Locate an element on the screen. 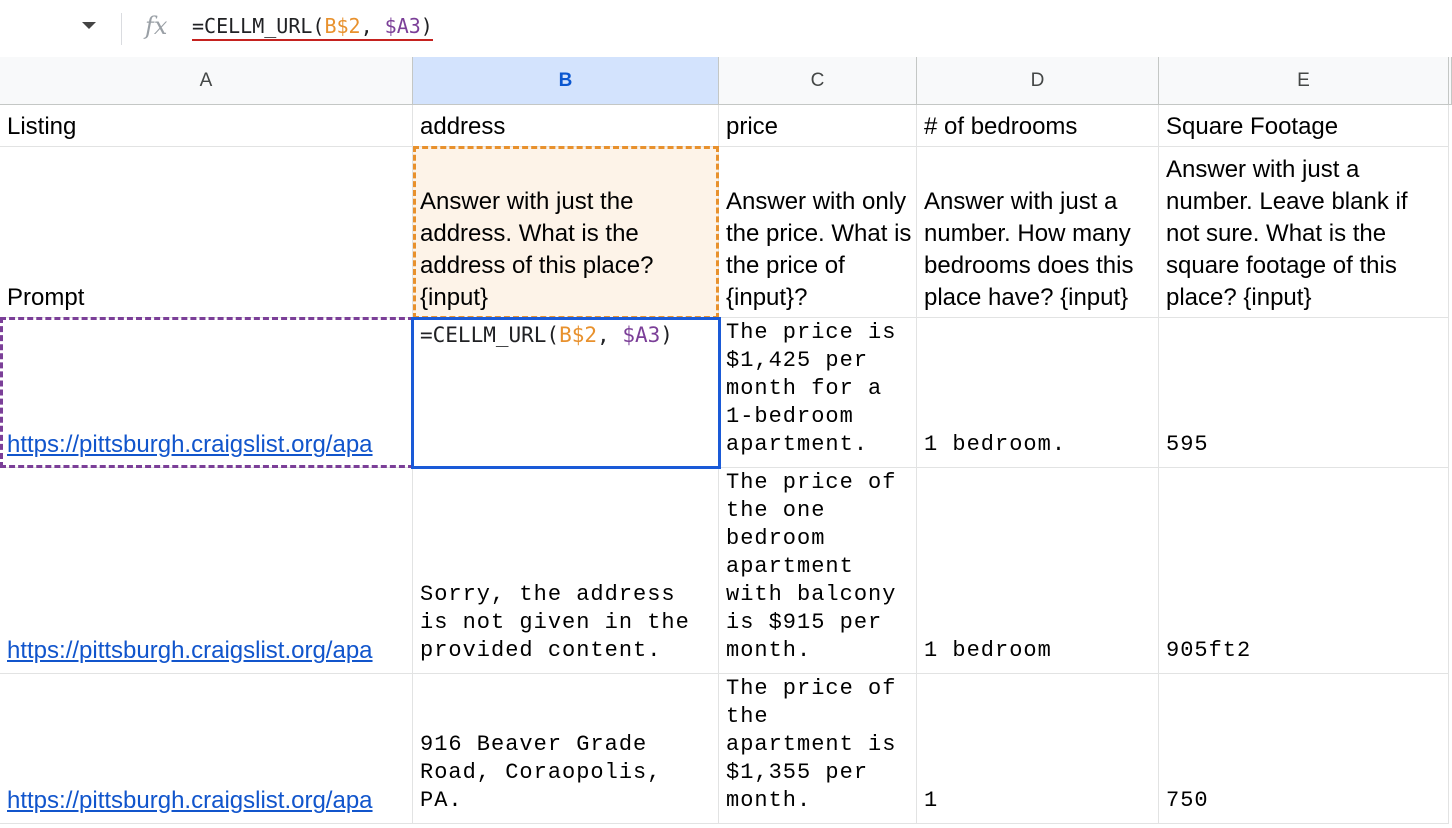 This screenshot has height=828, width=1452. cell-a4: https://pittsburgh.craigslist.org/apa is located at coordinates (206, 571).